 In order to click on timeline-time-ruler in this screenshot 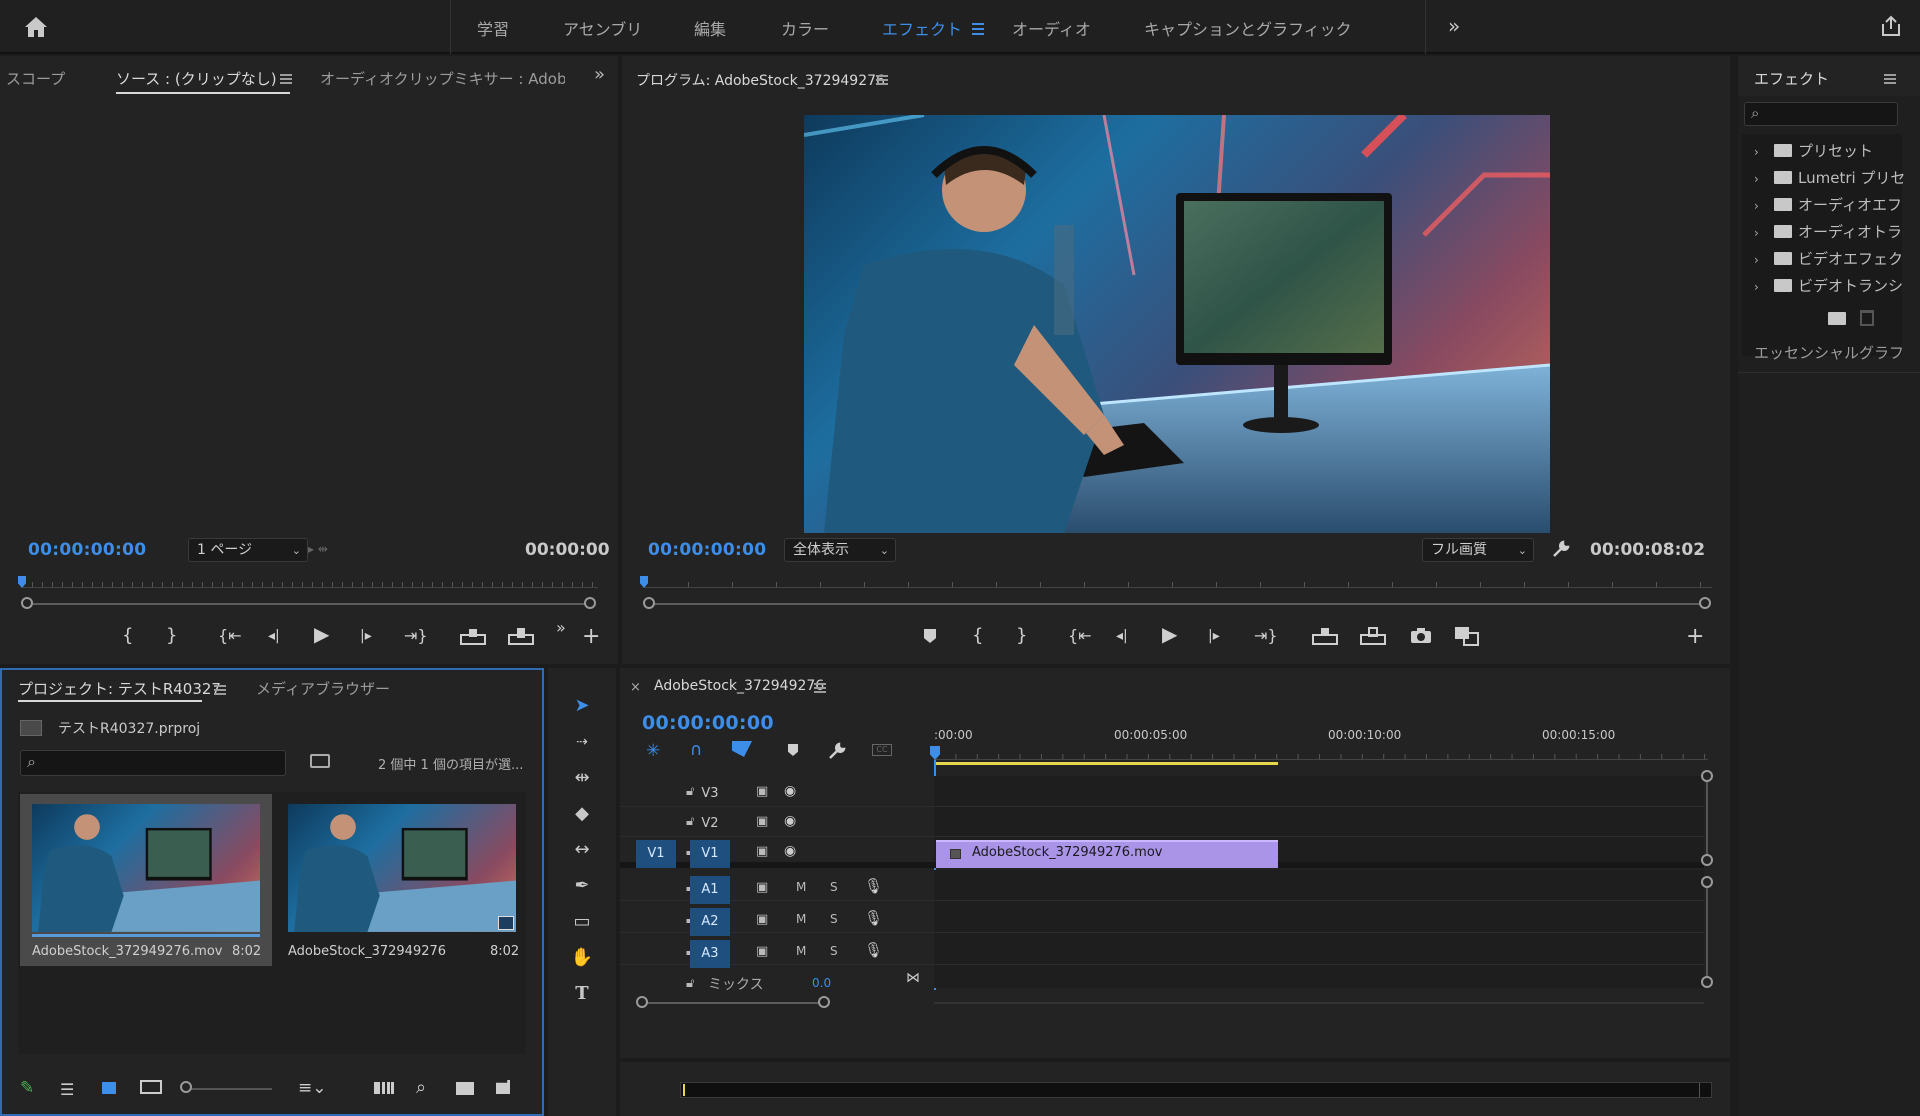, I will do `click(1321, 753)`.